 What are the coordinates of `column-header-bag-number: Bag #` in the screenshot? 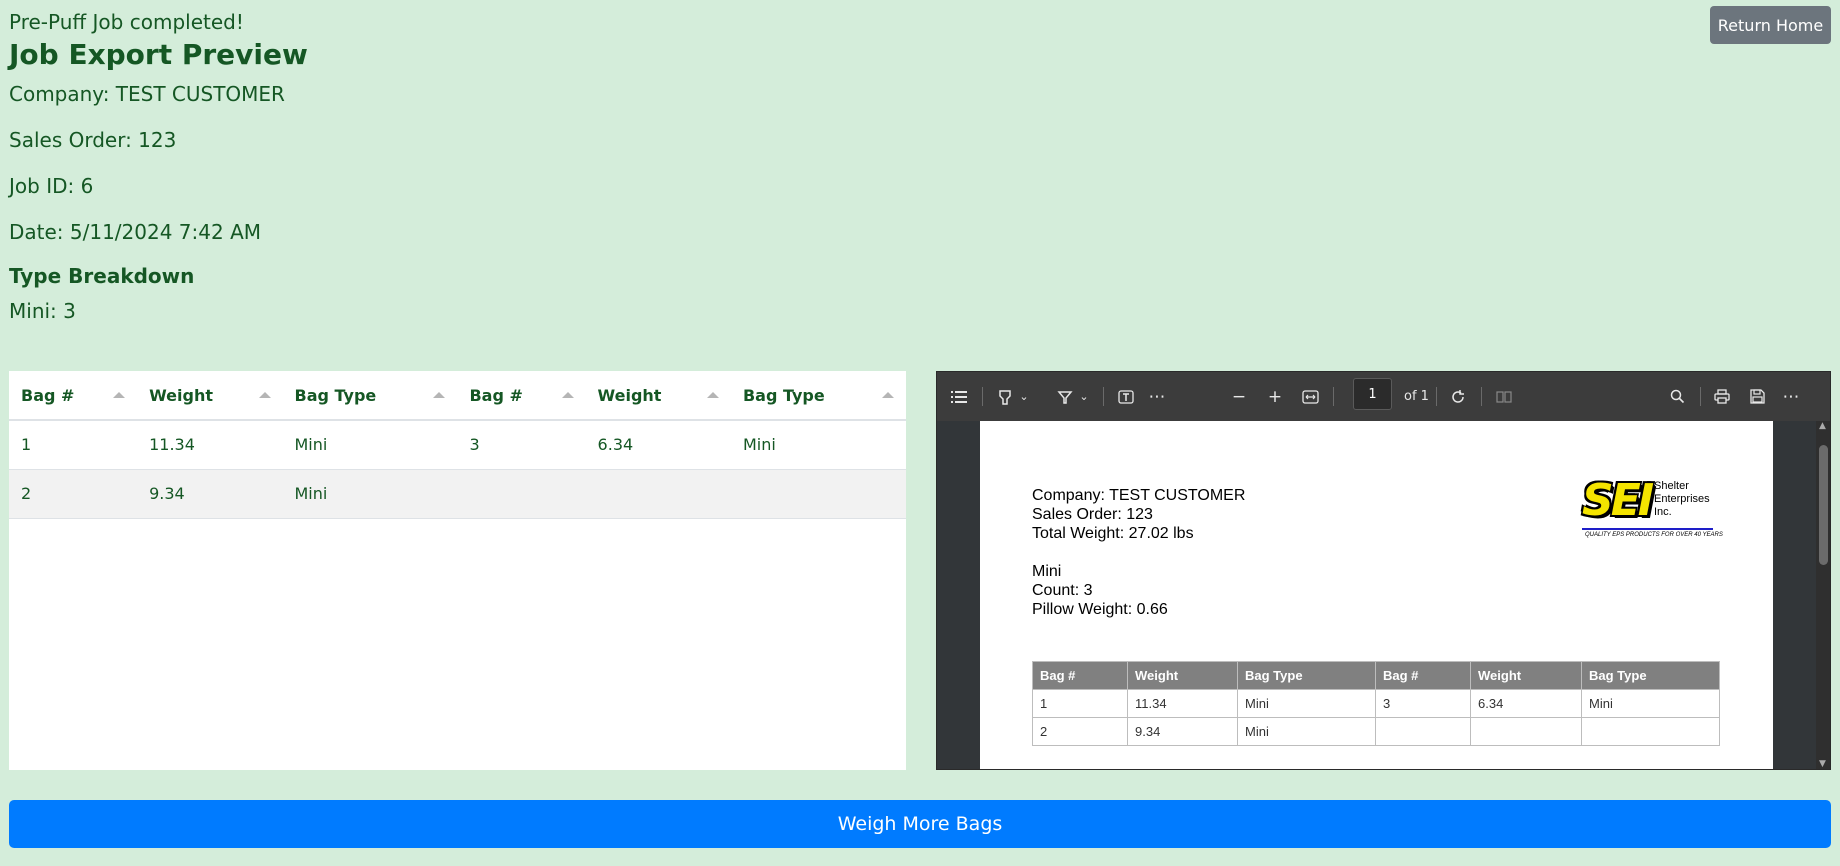 It's located at (73, 396).